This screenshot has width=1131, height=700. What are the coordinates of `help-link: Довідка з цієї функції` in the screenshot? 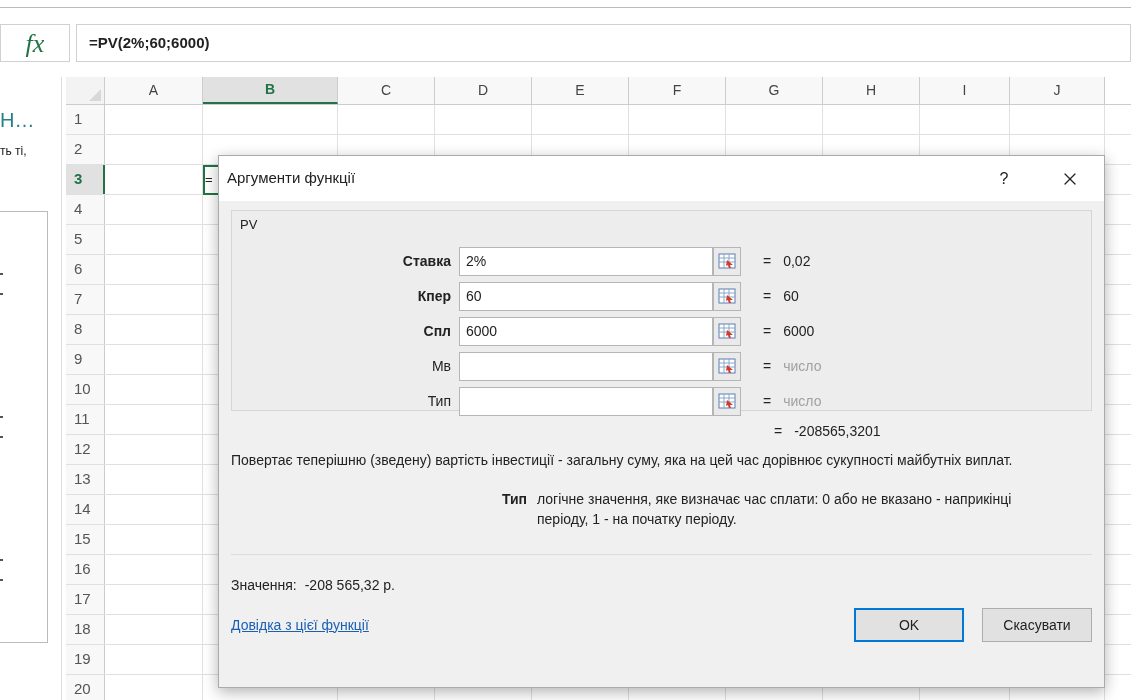 It's located at (542, 625).